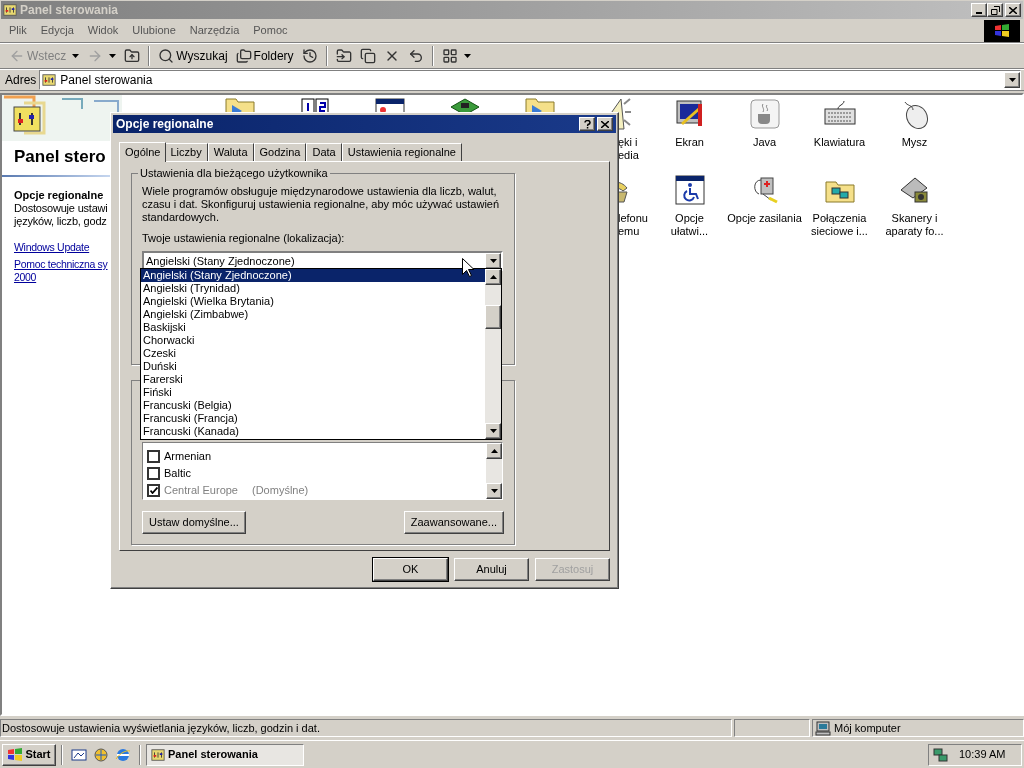  I want to click on status-text: Dostosowuje ustawienia wyświetlania języków, liczb, godzin i dat., so click(366, 728).